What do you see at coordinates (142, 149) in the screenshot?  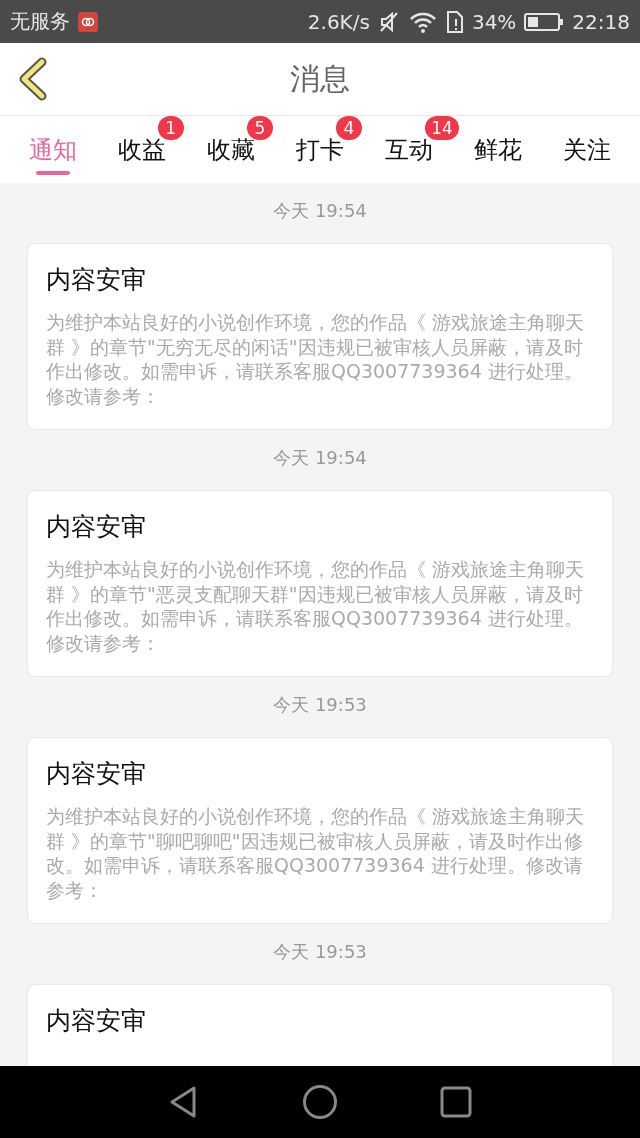 I see `tab: 收益 1` at bounding box center [142, 149].